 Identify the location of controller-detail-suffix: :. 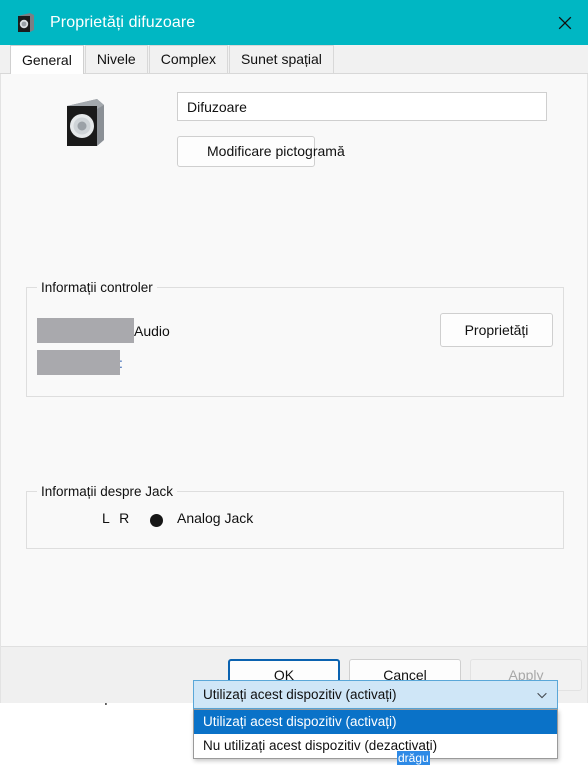
(121, 363).